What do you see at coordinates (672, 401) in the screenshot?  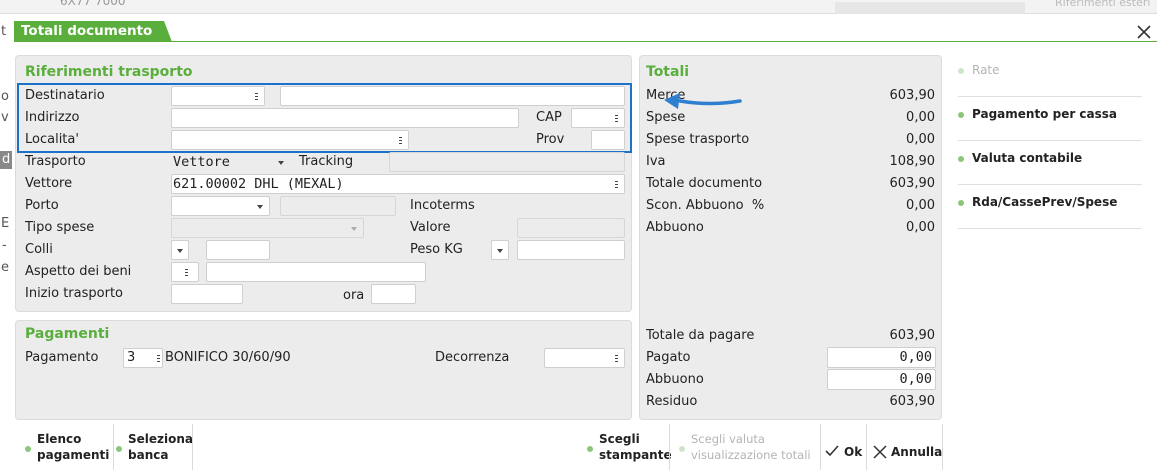 I see `residuo-label: Residuo` at bounding box center [672, 401].